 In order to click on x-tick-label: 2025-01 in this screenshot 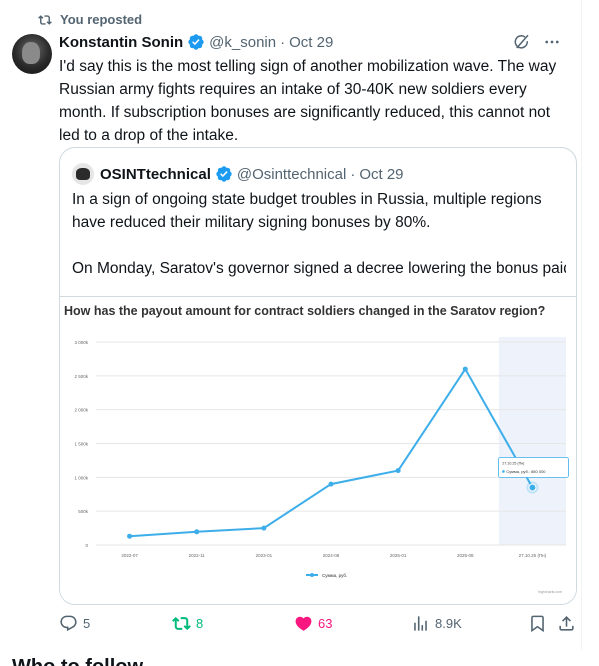, I will do `click(398, 555)`.